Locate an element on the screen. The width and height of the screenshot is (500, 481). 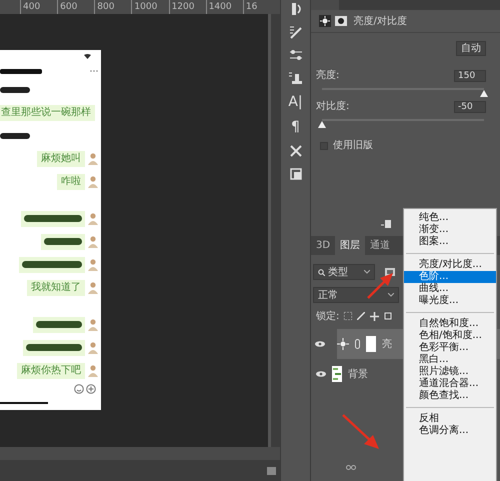
layer-name: 亮 is located at coordinates (387, 345).